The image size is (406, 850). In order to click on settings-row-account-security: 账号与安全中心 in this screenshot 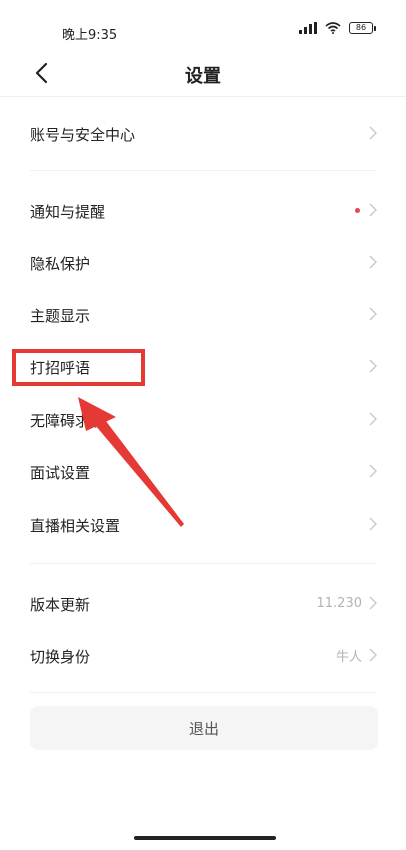, I will do `click(203, 134)`.